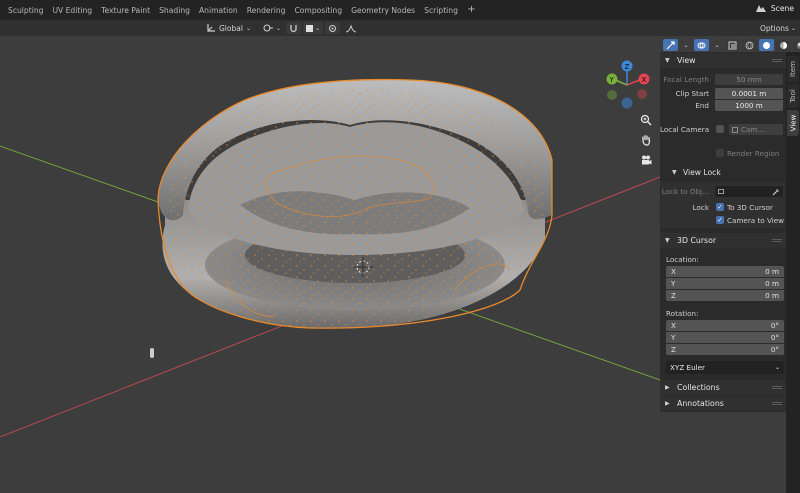 This screenshot has width=800, height=493. I want to click on rotation-y-value: 0°, so click(774, 337).